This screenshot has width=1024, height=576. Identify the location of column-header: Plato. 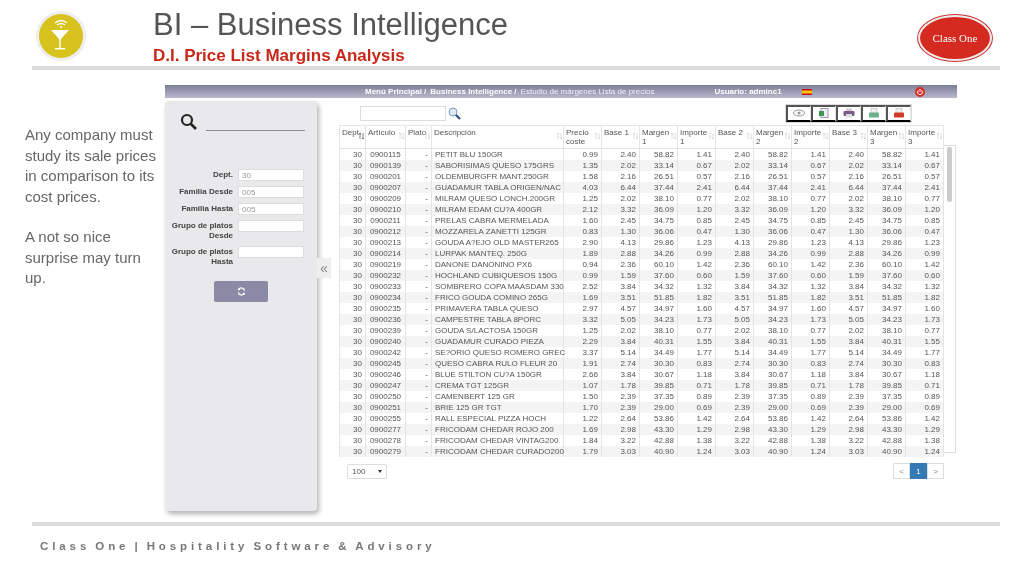
(418, 137).